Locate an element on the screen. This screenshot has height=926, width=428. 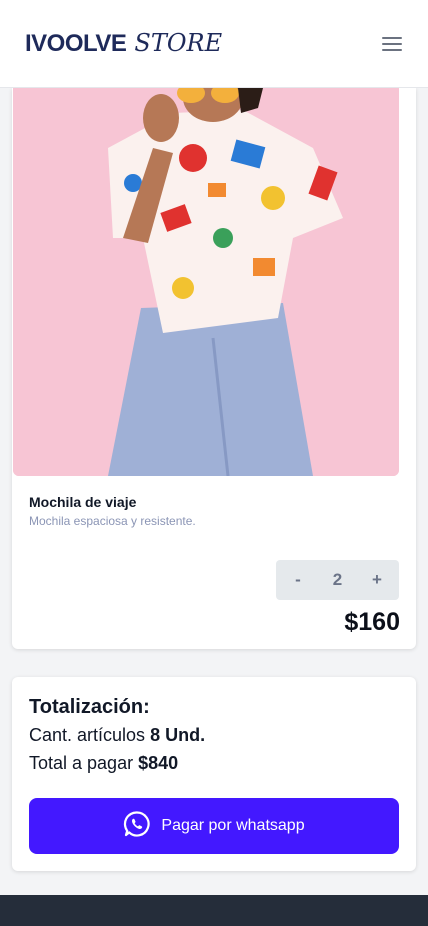
top-navbar: IVOOLVE STORE is located at coordinates (214, 44).